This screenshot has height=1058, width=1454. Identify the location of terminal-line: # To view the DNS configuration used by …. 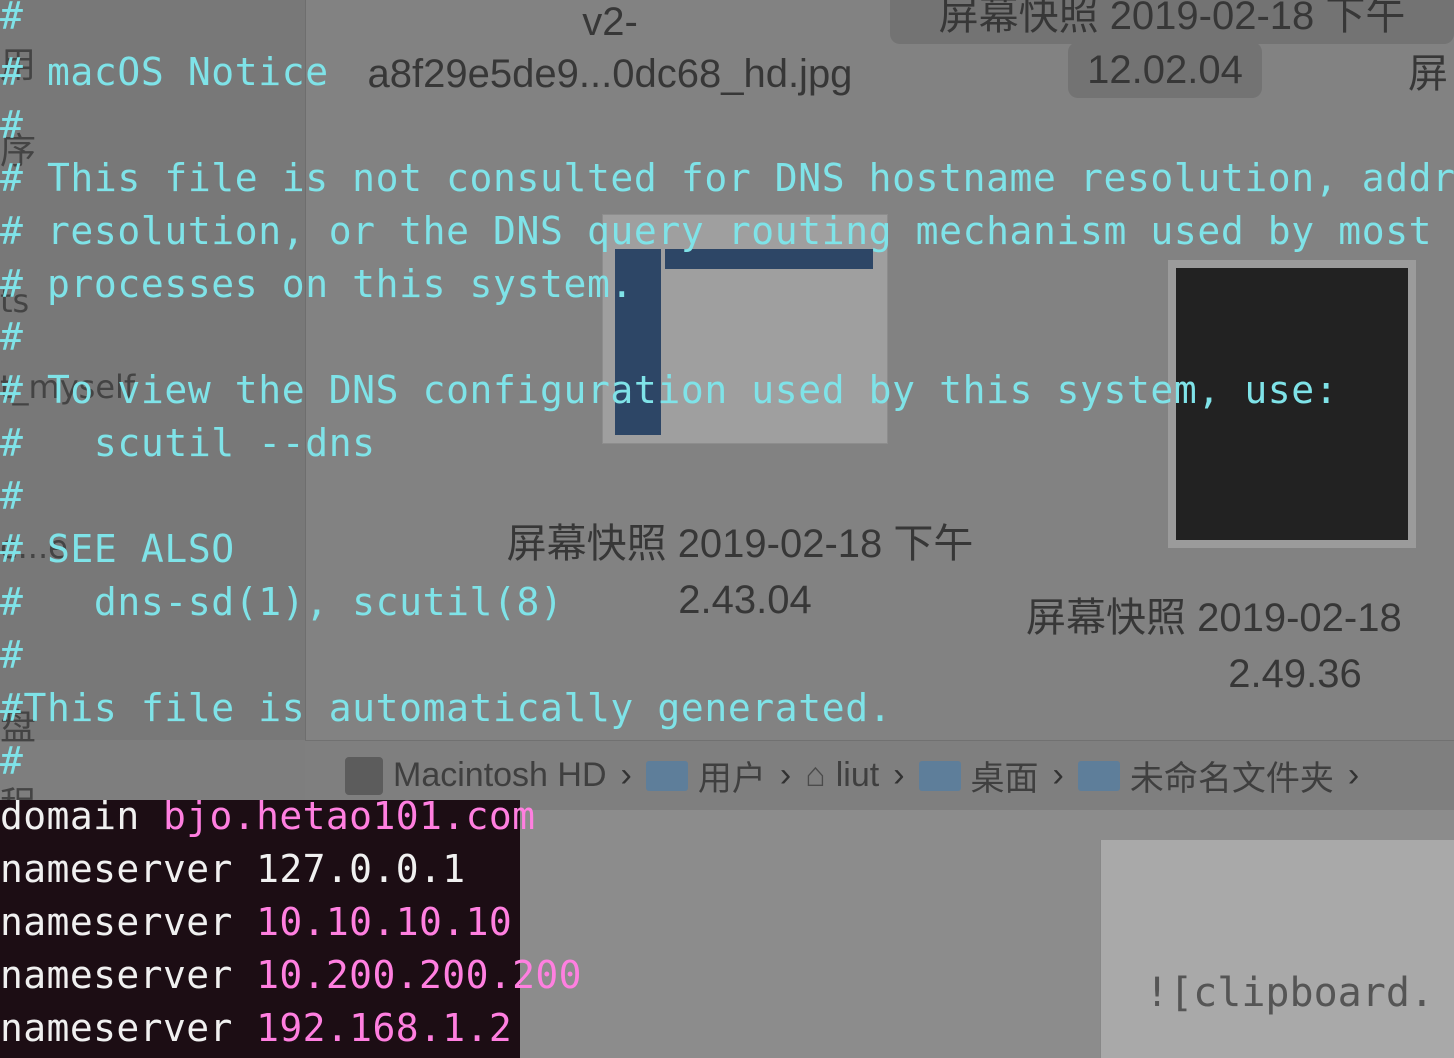
(669, 390).